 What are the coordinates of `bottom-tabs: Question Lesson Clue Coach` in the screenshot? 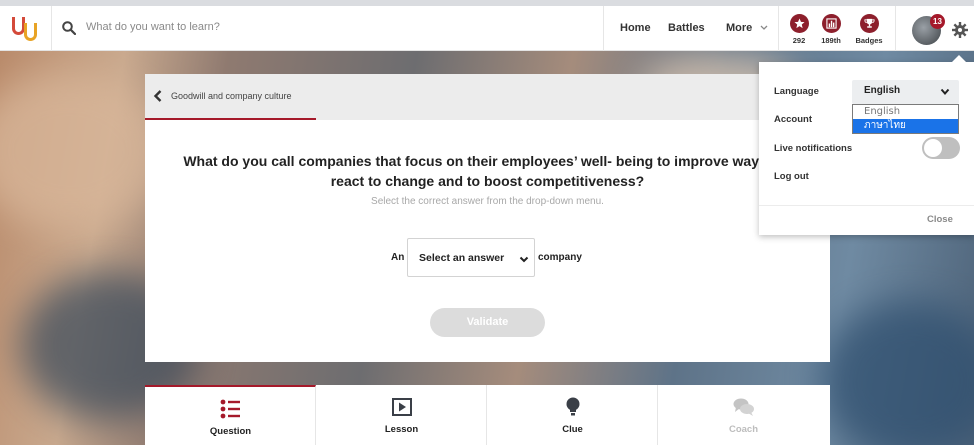 It's located at (487, 415).